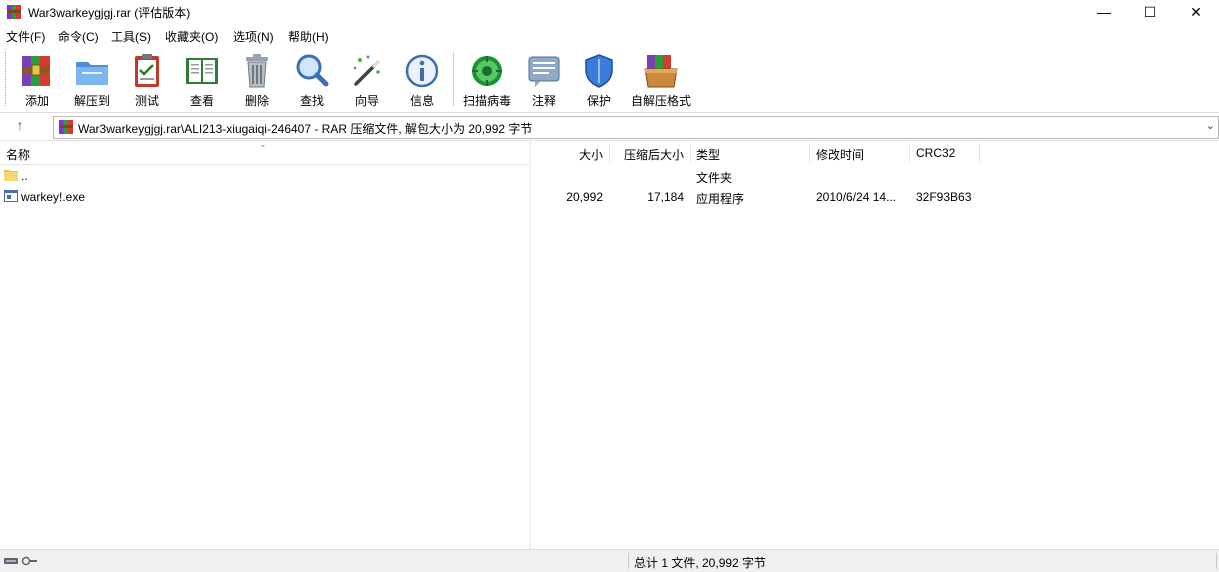 The image size is (1219, 572). I want to click on title-bar: War3warkeygjgj.rar (评估版本) — ☐ ✕, so click(609, 12).